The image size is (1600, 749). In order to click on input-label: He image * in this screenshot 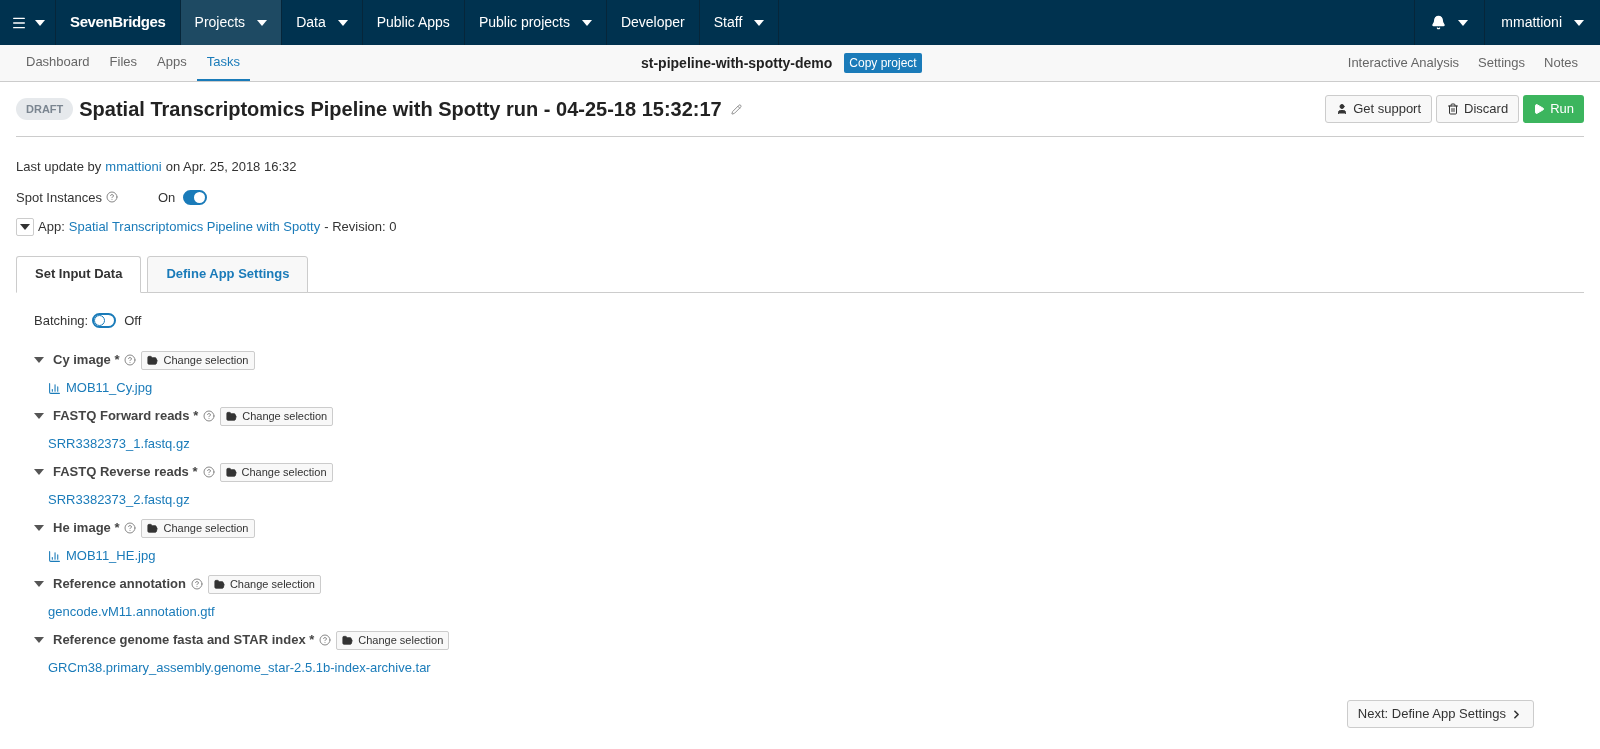, I will do `click(86, 528)`.